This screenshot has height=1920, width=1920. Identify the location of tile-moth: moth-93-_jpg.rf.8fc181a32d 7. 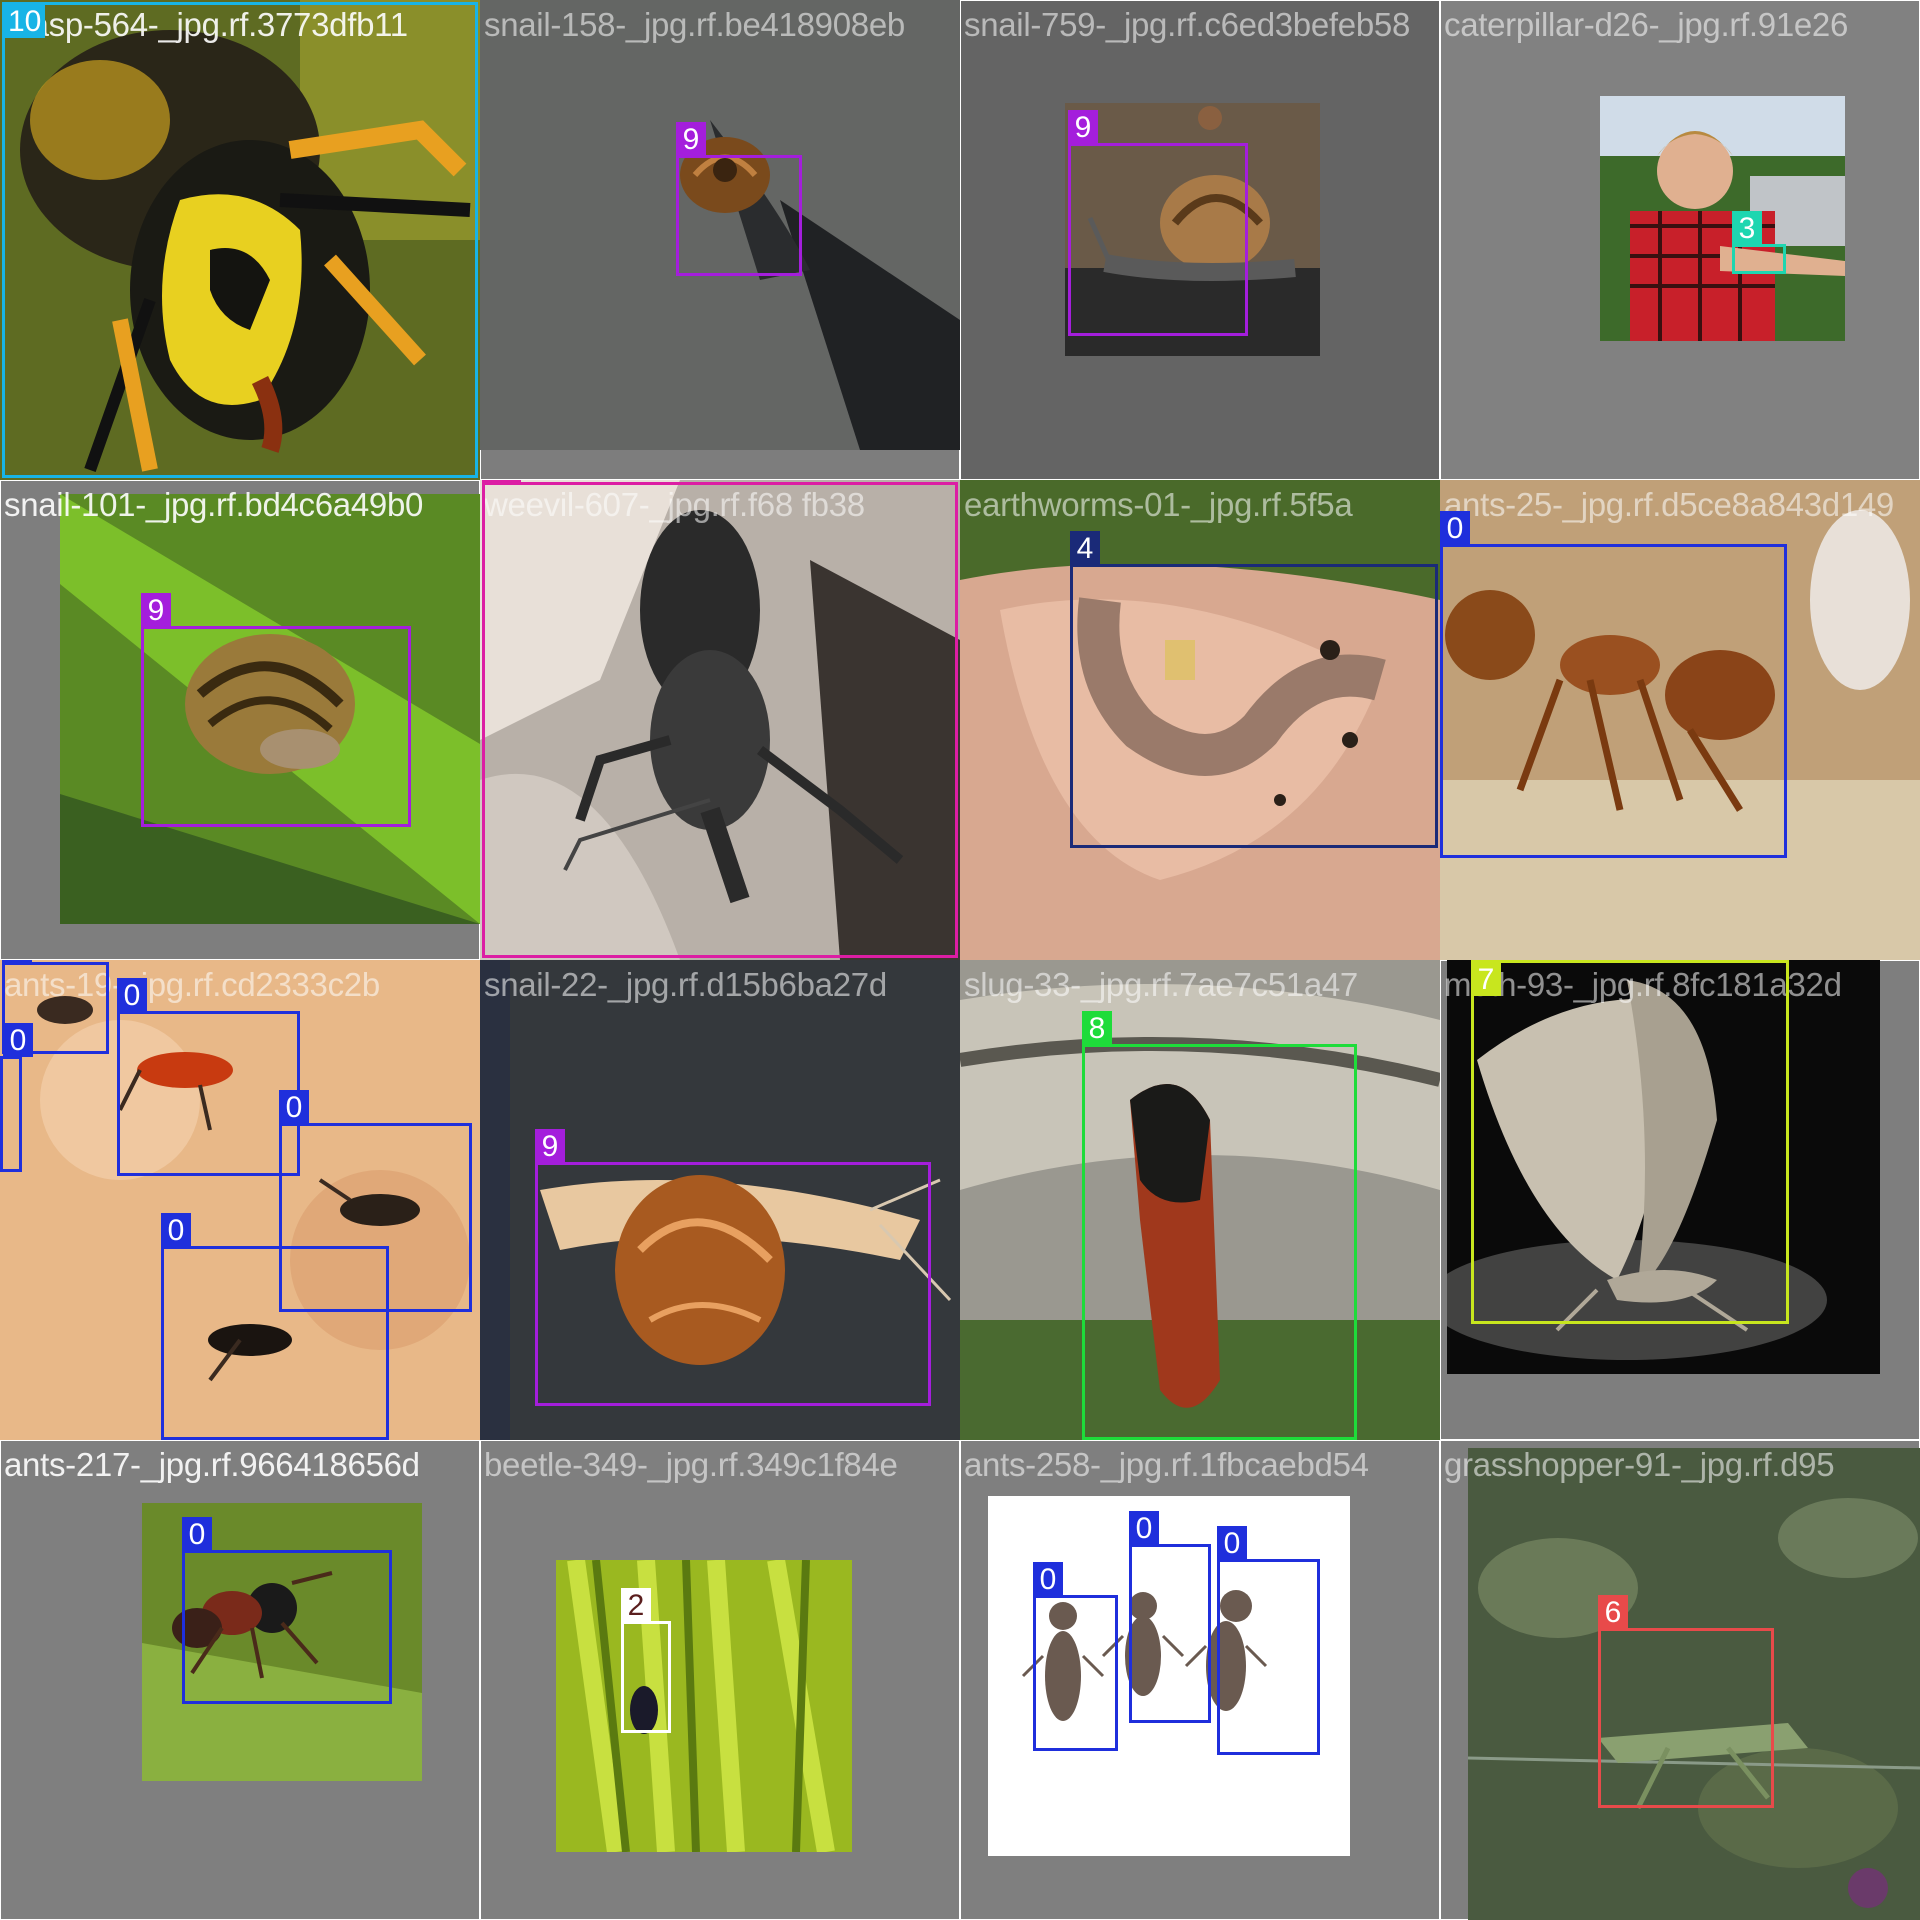
(1680, 1200).